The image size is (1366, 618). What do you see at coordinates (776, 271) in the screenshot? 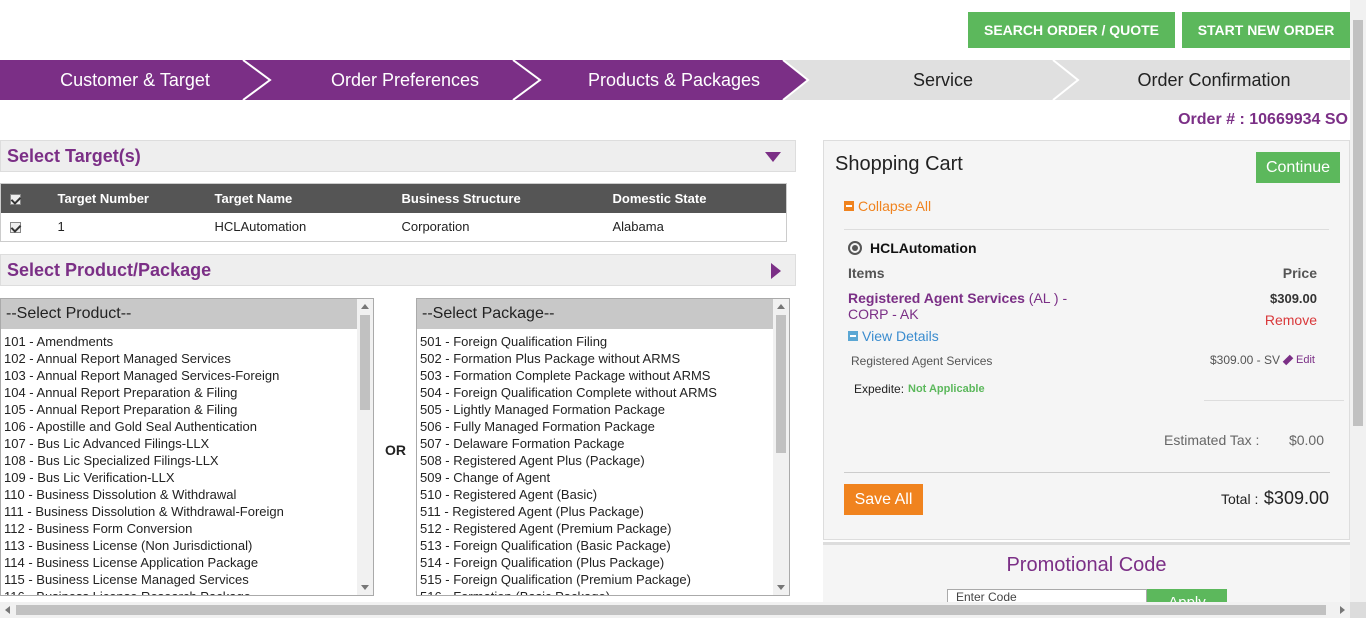
I see `expand-triangle-right-icon` at bounding box center [776, 271].